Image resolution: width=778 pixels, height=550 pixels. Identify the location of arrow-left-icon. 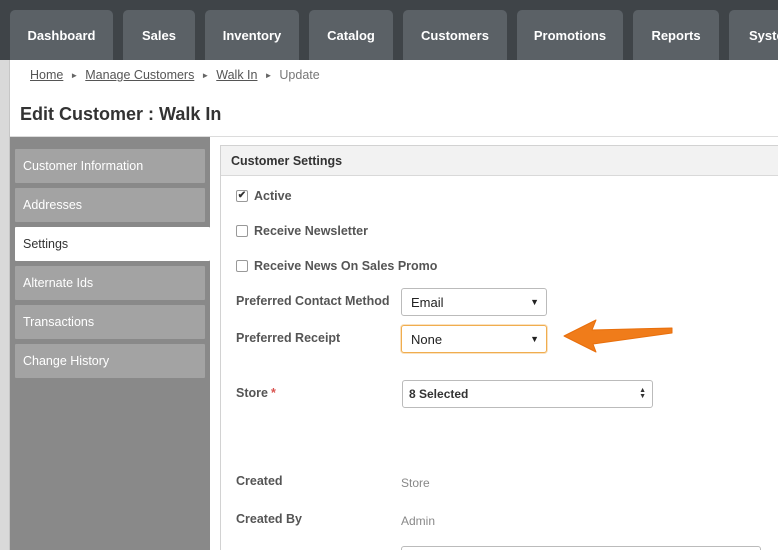
(618, 336).